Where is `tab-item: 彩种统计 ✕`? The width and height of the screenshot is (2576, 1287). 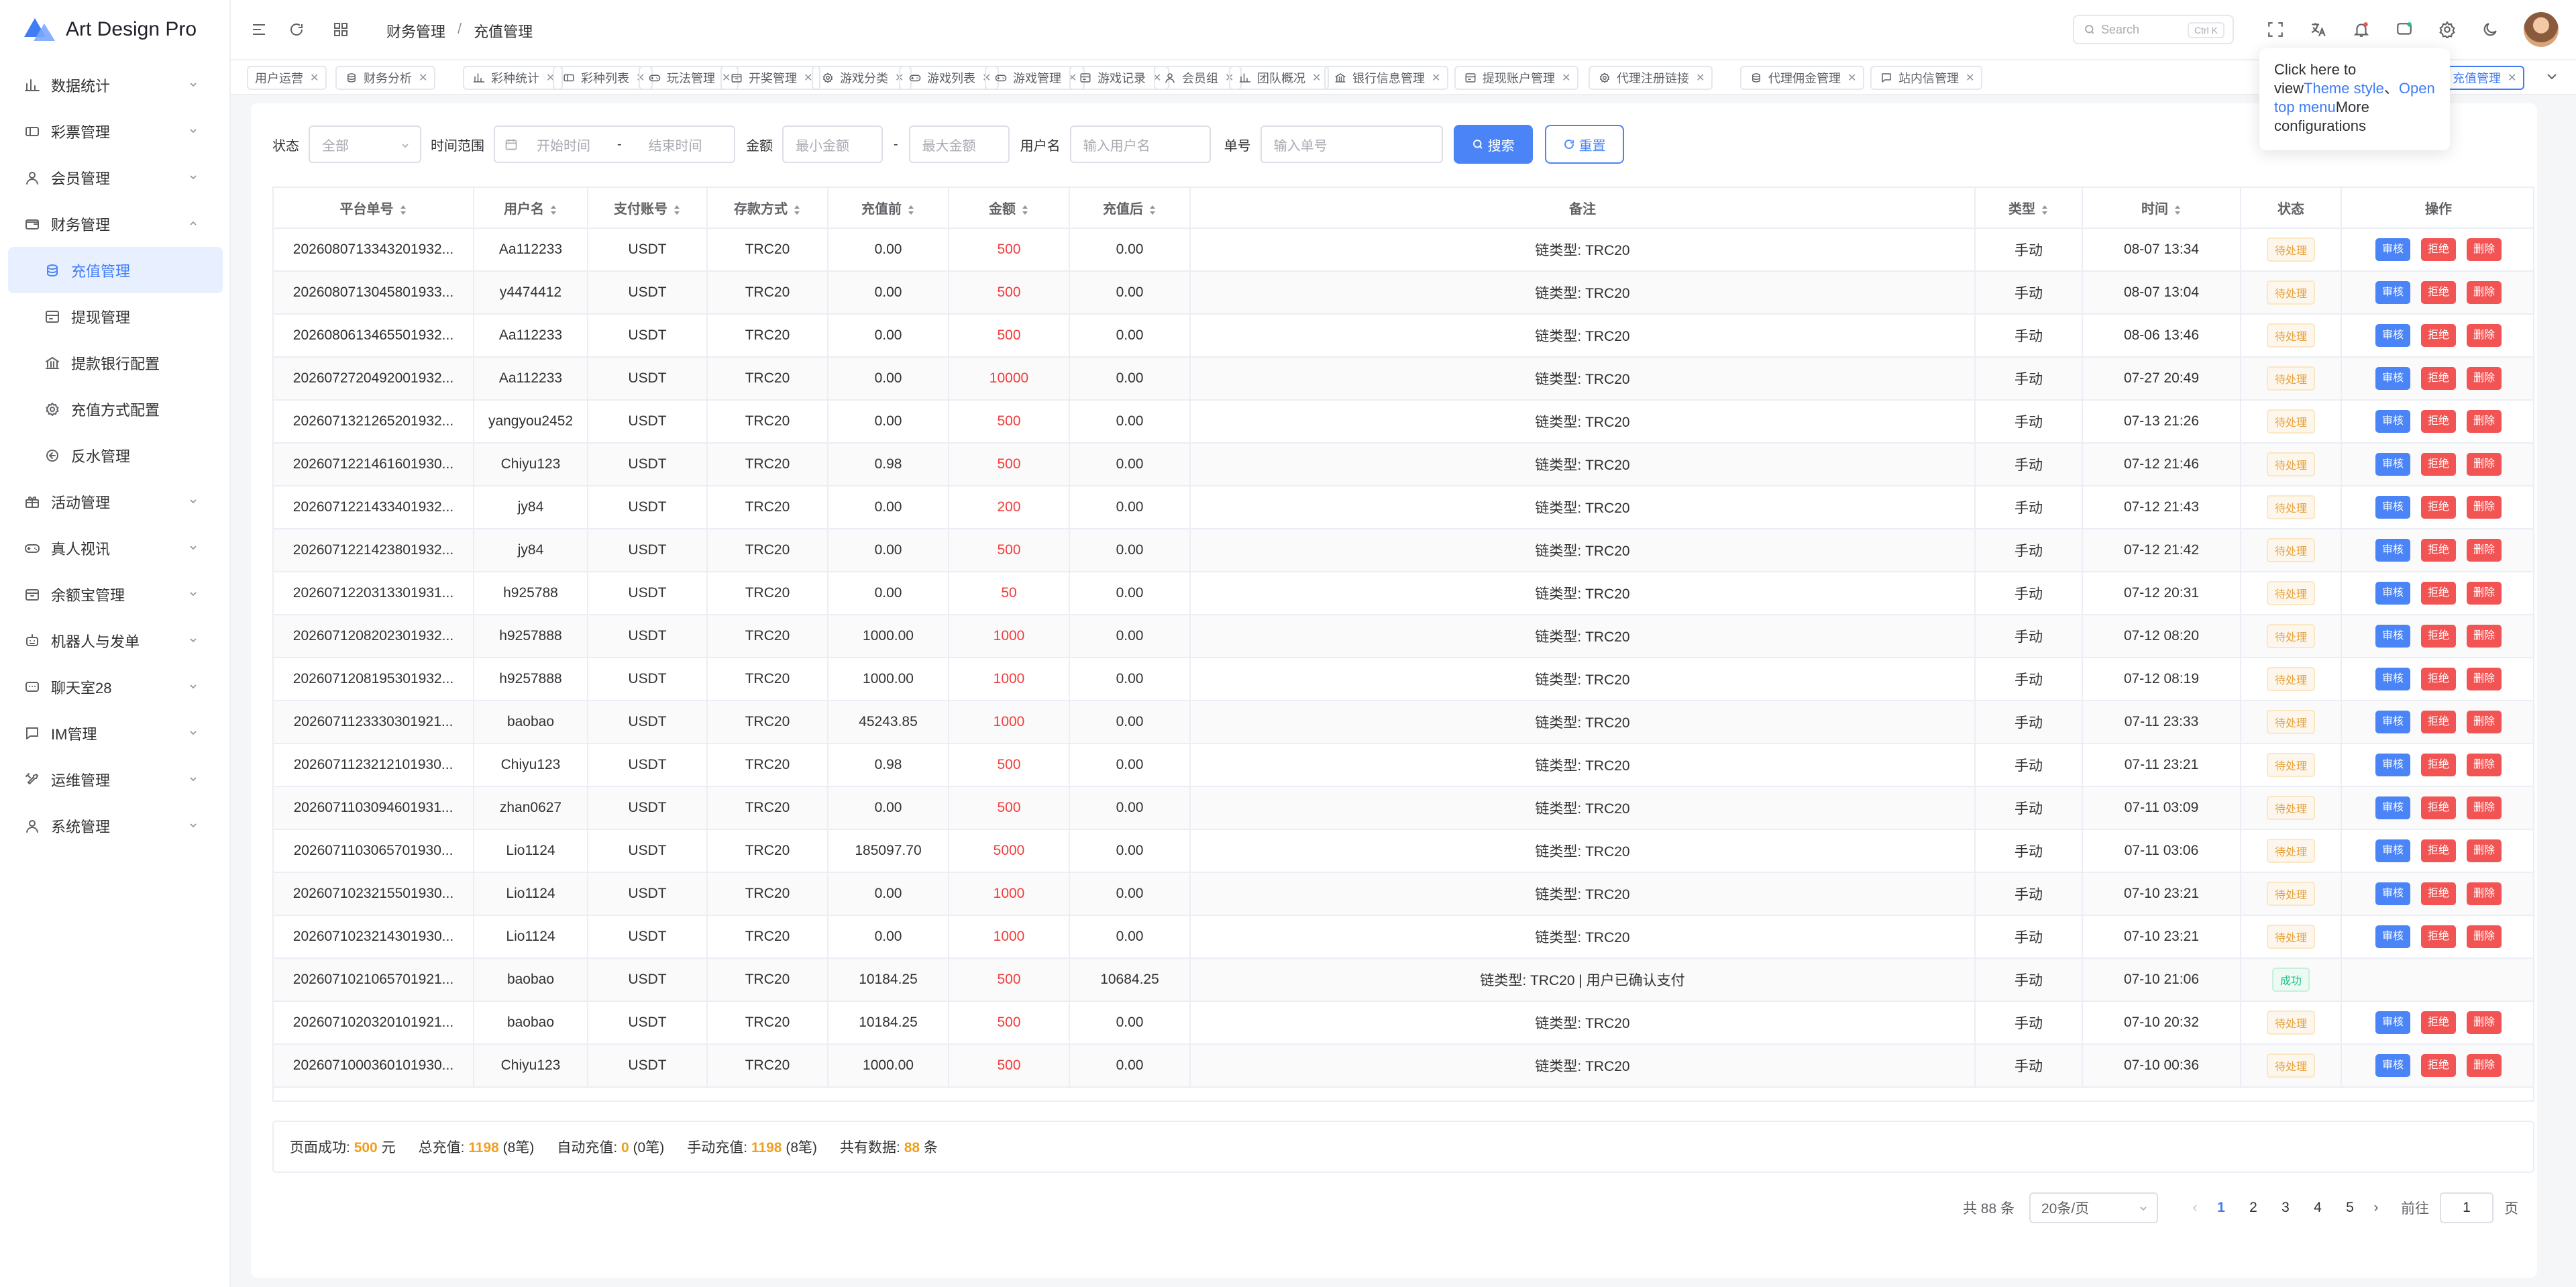
tab-item: 彩种统计 ✕ is located at coordinates (513, 78).